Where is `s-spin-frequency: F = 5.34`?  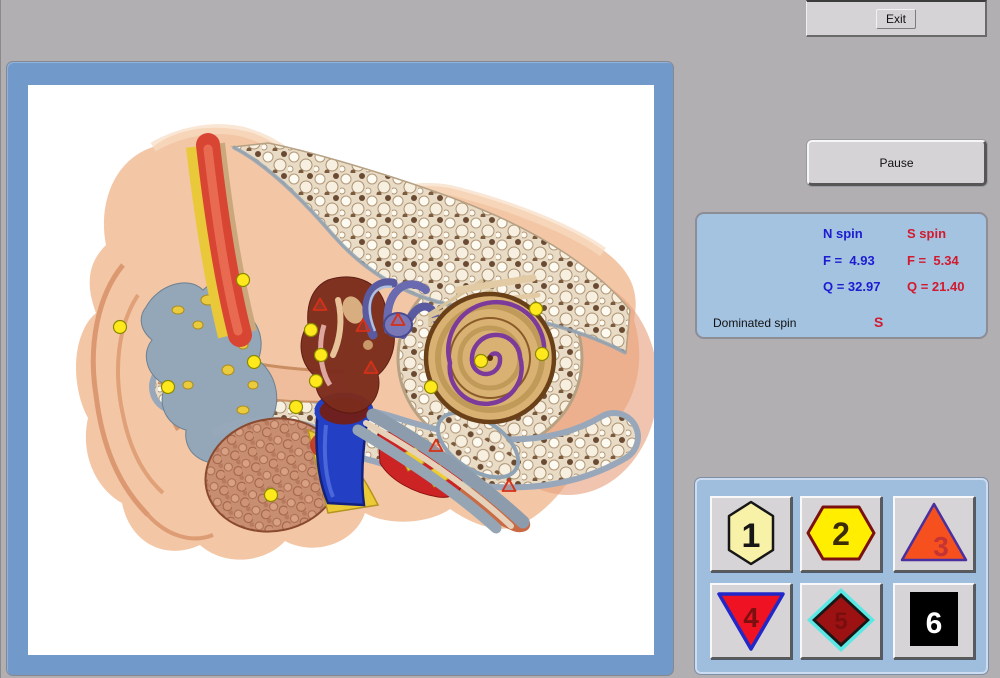
s-spin-frequency: F = 5.34 is located at coordinates (933, 260).